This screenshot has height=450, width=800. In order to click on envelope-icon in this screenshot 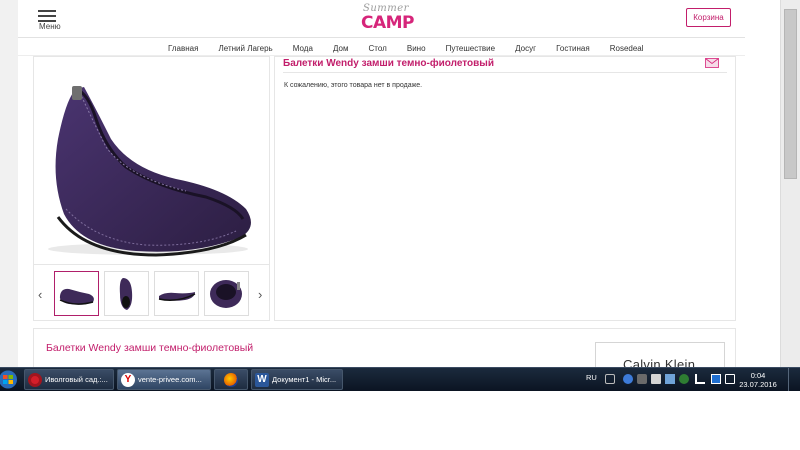, I will do `click(712, 63)`.